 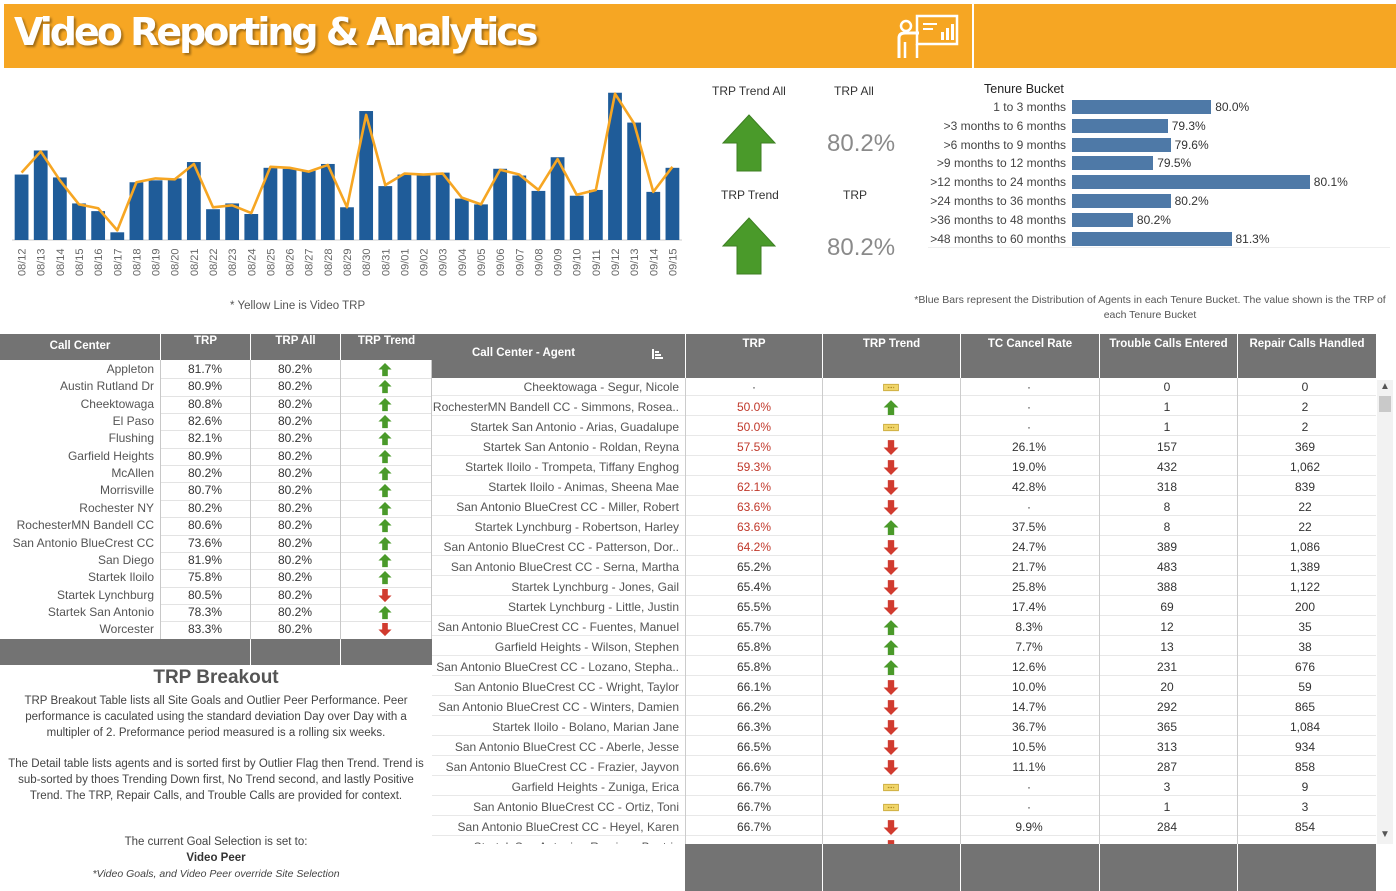 I want to click on cc-header-trp-all: TRP All, so click(x=295, y=347).